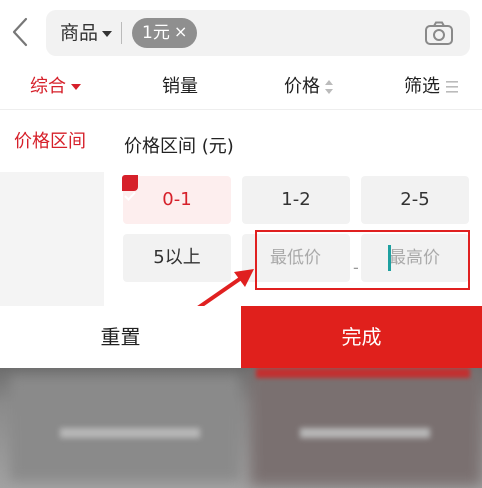 The height and width of the screenshot is (488, 482). I want to click on camera-icon, so click(439, 33).